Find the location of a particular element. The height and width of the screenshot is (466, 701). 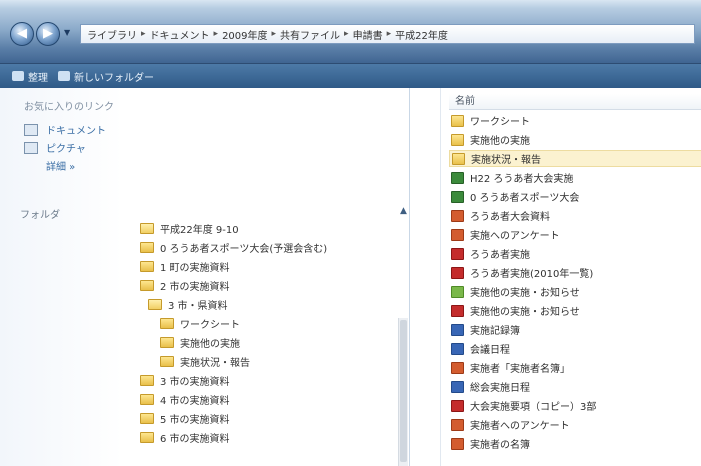

tree-item: 3 市の実施資料 is located at coordinates (185, 380).